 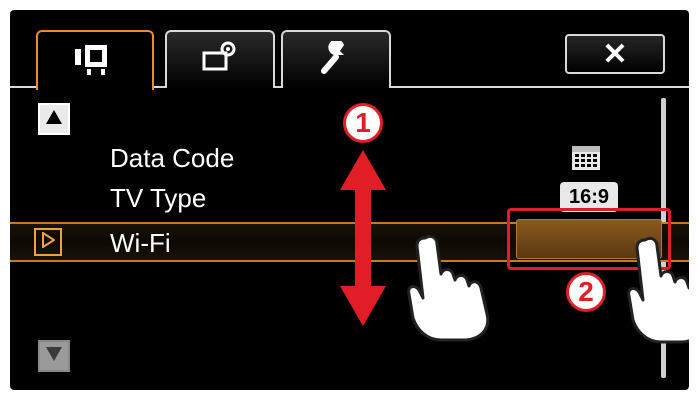 I want to click on tab-divider, so click(x=23, y=87).